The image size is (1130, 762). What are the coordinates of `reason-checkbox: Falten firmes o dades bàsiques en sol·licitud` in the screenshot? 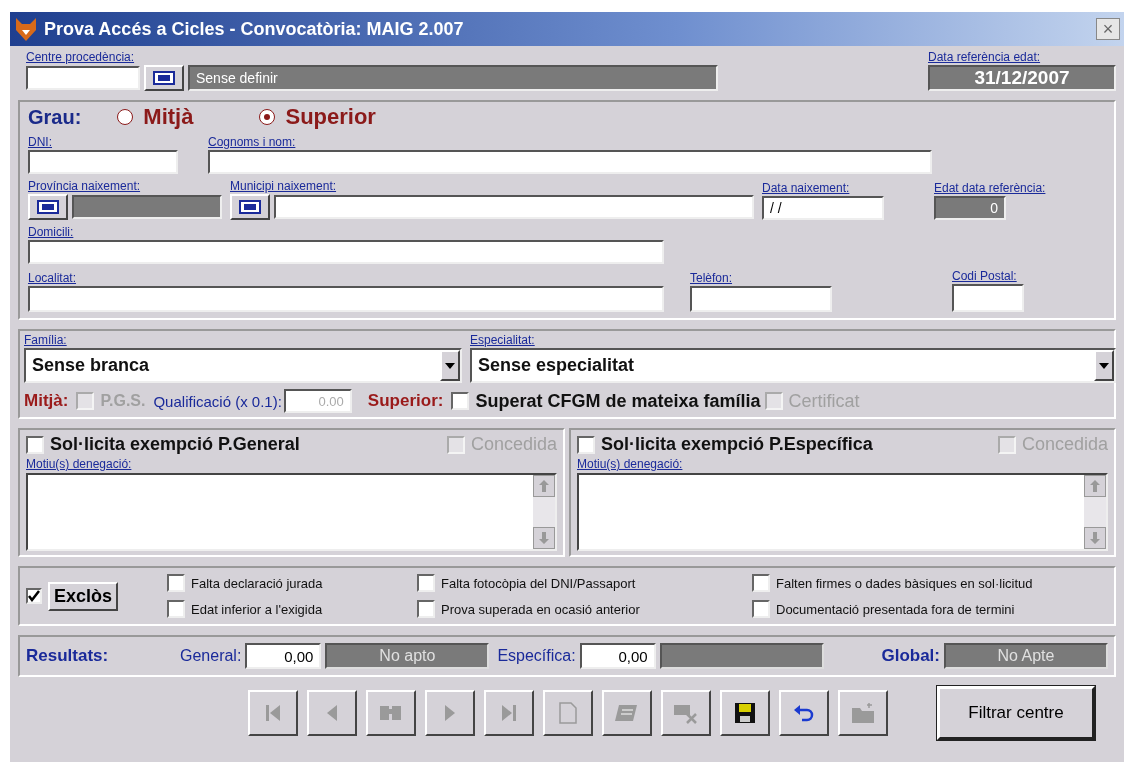 It's located at (892, 583).